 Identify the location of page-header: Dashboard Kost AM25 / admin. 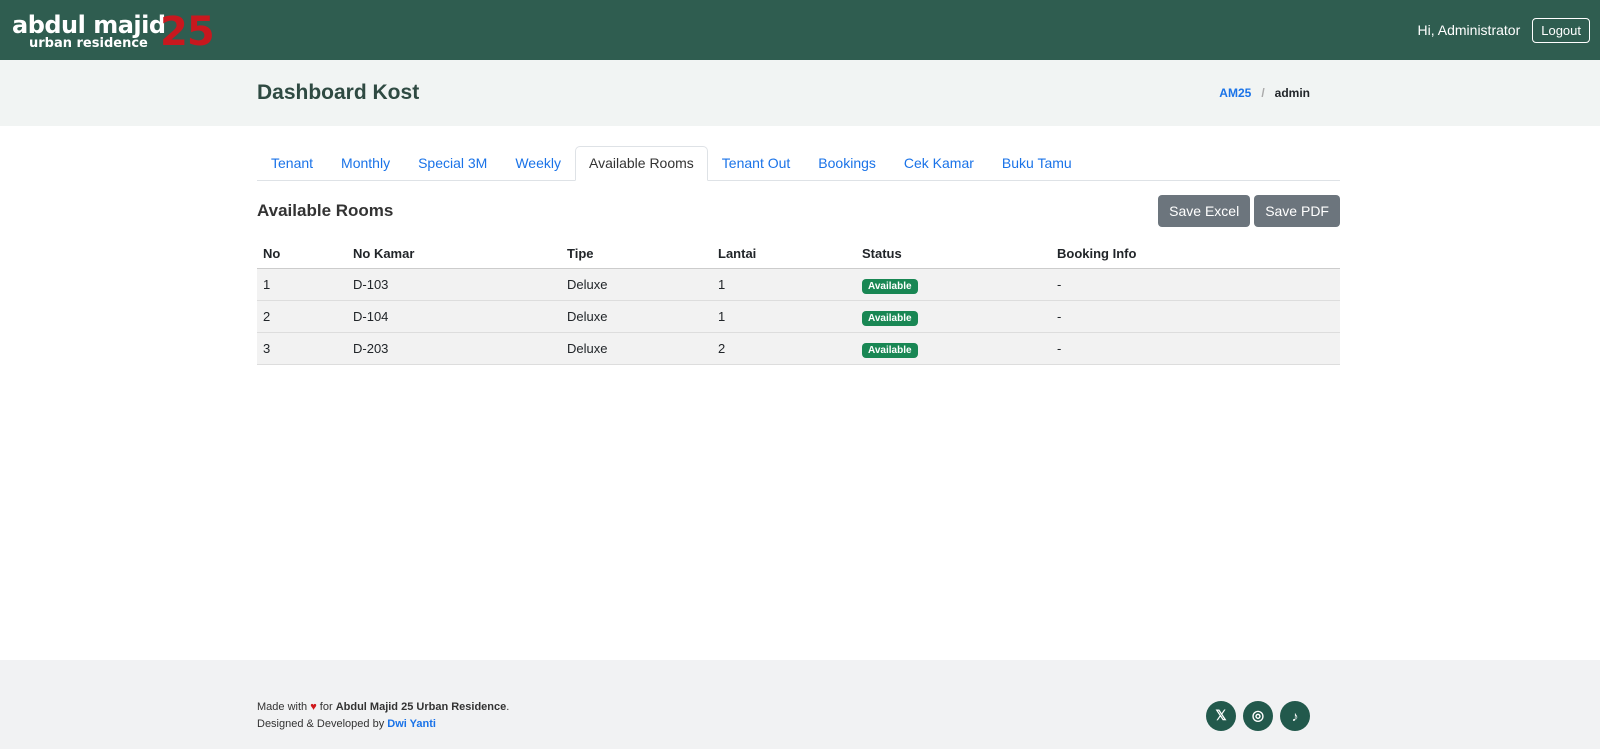
(800, 93).